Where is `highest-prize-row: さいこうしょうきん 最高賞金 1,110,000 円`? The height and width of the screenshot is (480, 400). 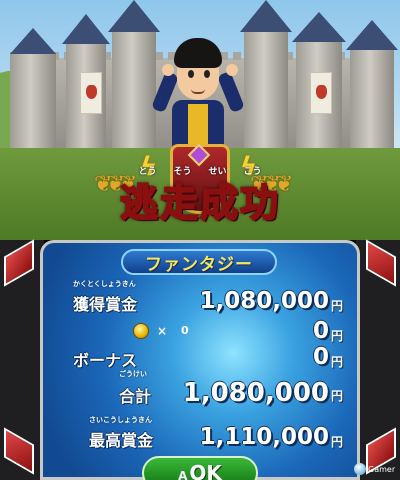 highest-prize-row: さいこうしょうきん 最高賞金 1,110,000 円 is located at coordinates (200, 434).